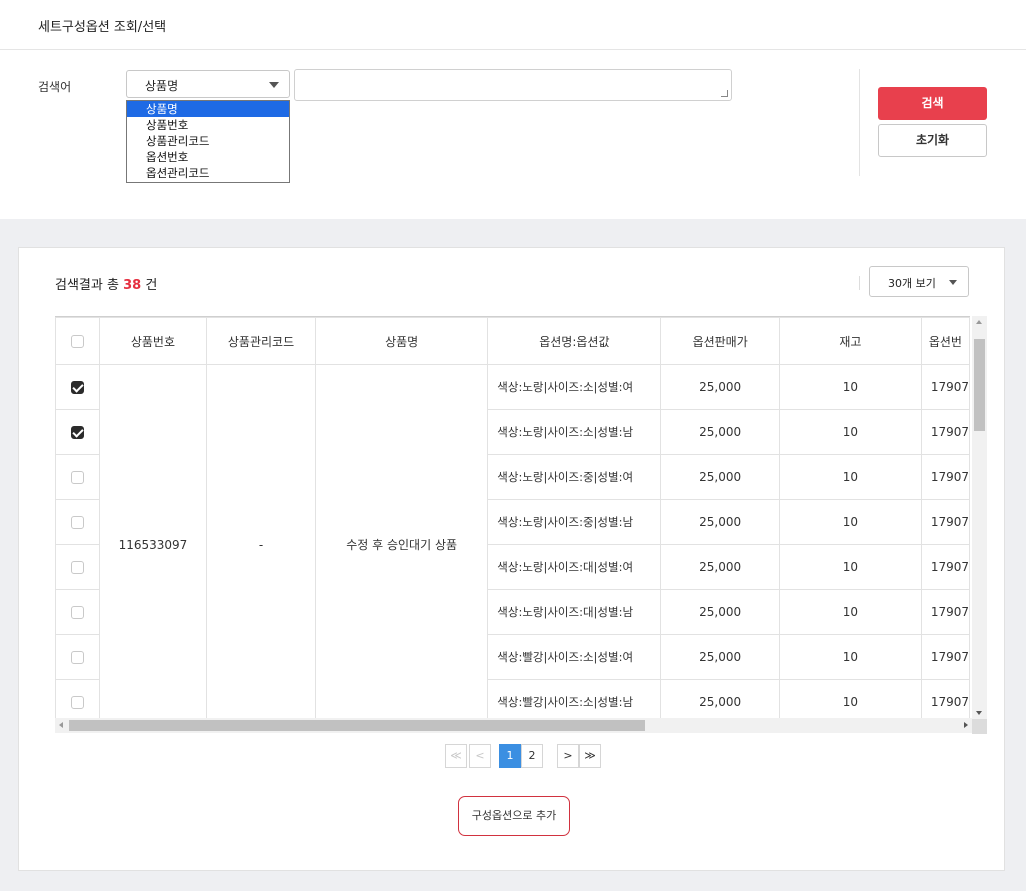  What do you see at coordinates (574, 387) in the screenshot?
I see `cell-option: 색상:노랑|사이즈:소|성별:여` at bounding box center [574, 387].